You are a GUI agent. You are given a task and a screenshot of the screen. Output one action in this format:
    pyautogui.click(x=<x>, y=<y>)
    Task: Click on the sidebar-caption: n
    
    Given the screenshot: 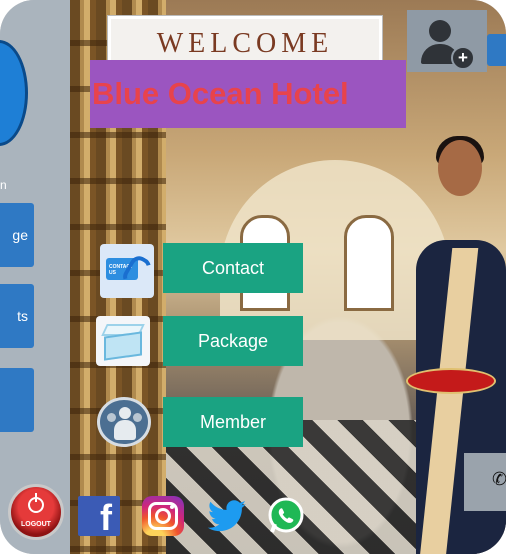 What is the action you would take?
    pyautogui.click(x=3, y=185)
    